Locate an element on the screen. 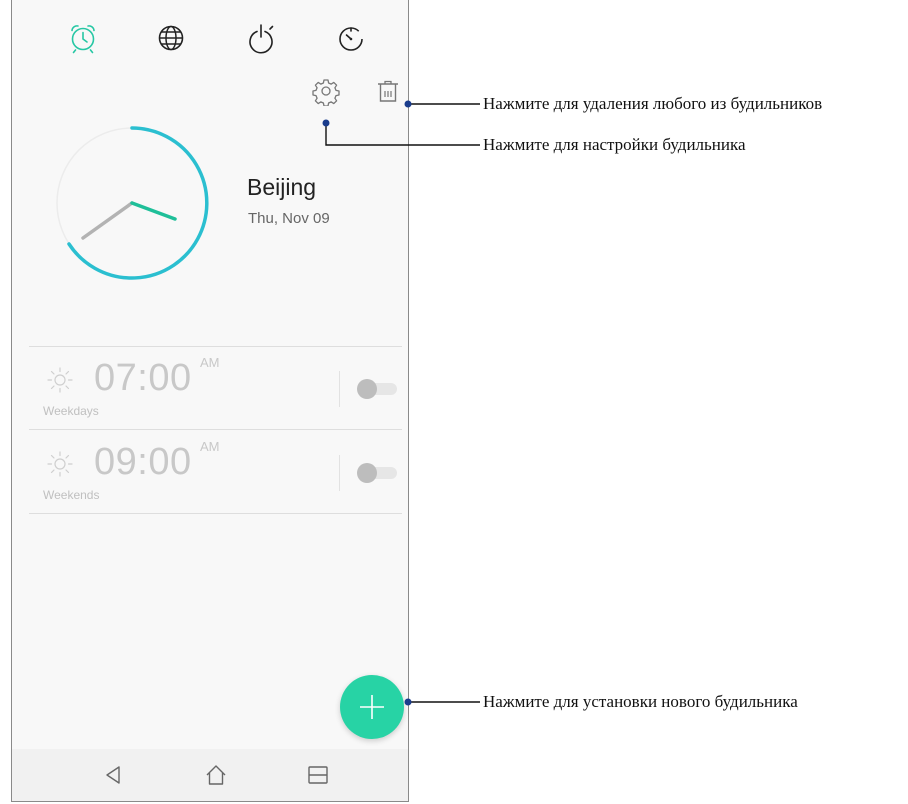  alarm-repeat: Weekends is located at coordinates (71, 495).